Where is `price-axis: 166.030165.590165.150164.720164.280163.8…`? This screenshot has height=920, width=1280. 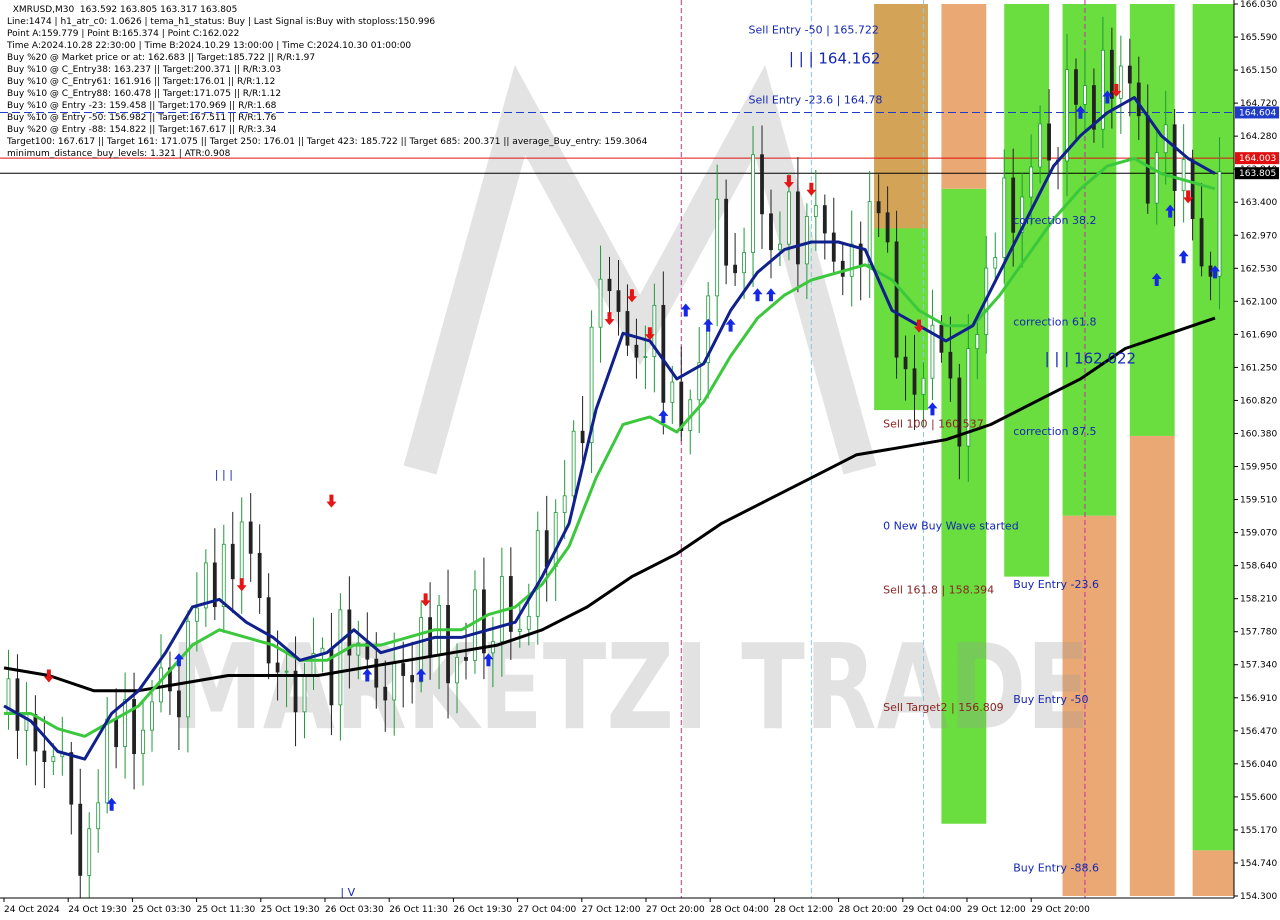 price-axis: 166.030165.590165.150164.720164.280163.8… is located at coordinates (1256, 460).